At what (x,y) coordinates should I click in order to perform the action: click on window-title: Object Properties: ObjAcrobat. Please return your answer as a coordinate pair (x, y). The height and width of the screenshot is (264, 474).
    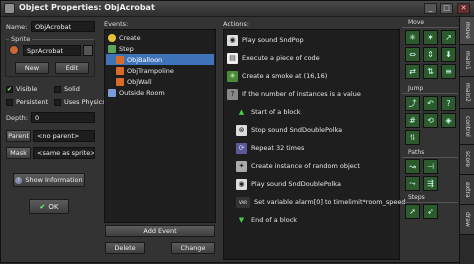
    Looking at the image, I should click on (87, 7).